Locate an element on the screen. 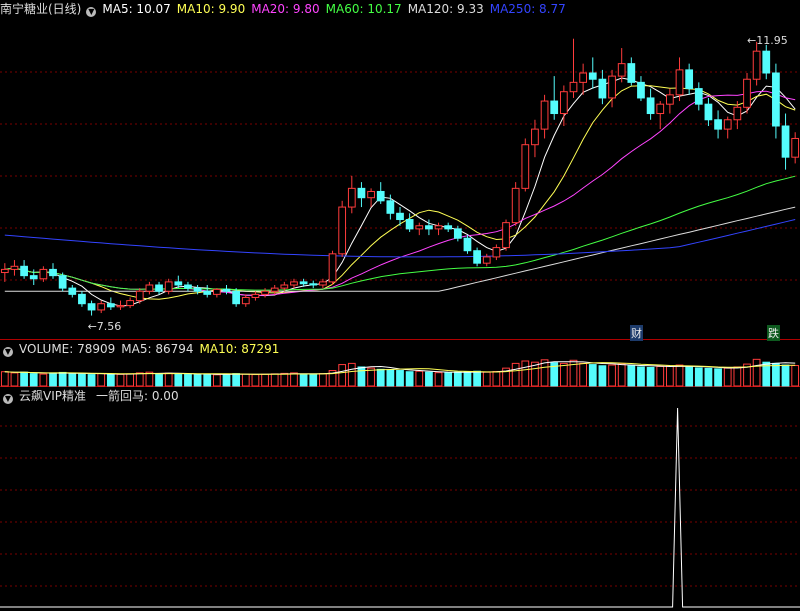 The height and width of the screenshot is (611, 800). legend-label: MA5: 10.07 is located at coordinates (136, 9).